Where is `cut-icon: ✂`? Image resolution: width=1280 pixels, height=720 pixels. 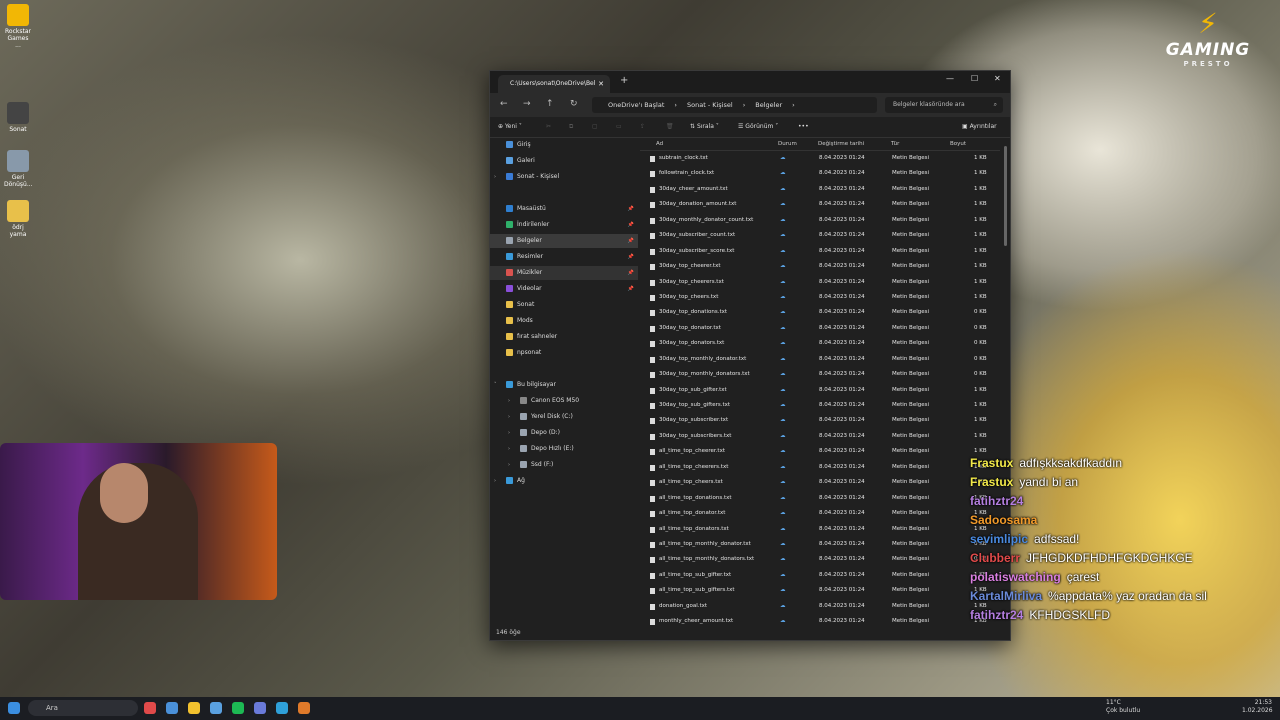 cut-icon: ✂ is located at coordinates (548, 127).